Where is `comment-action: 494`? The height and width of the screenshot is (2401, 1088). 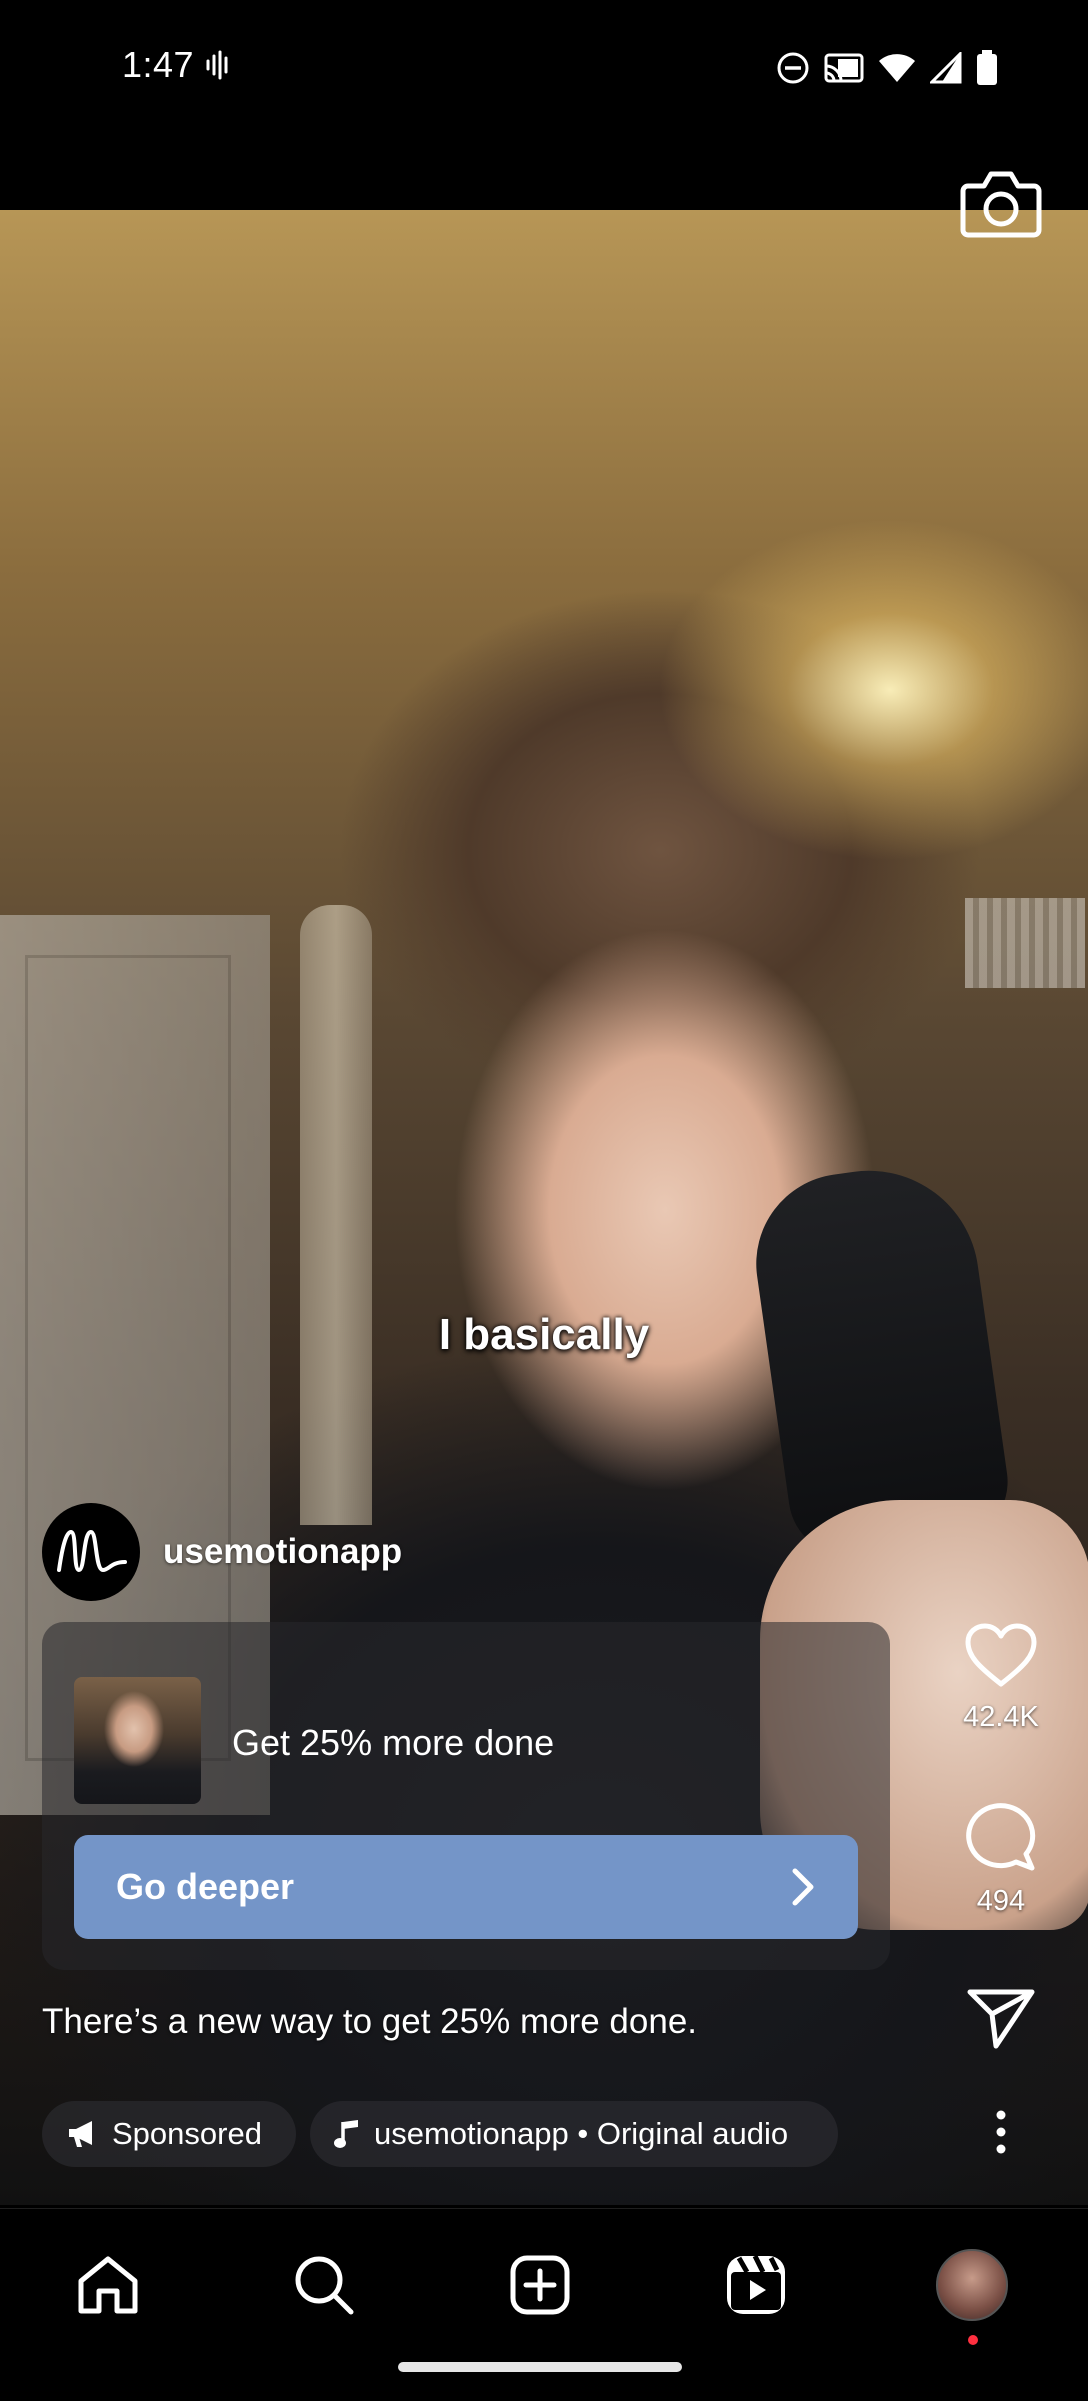
comment-action: 494 is located at coordinates (1001, 1859).